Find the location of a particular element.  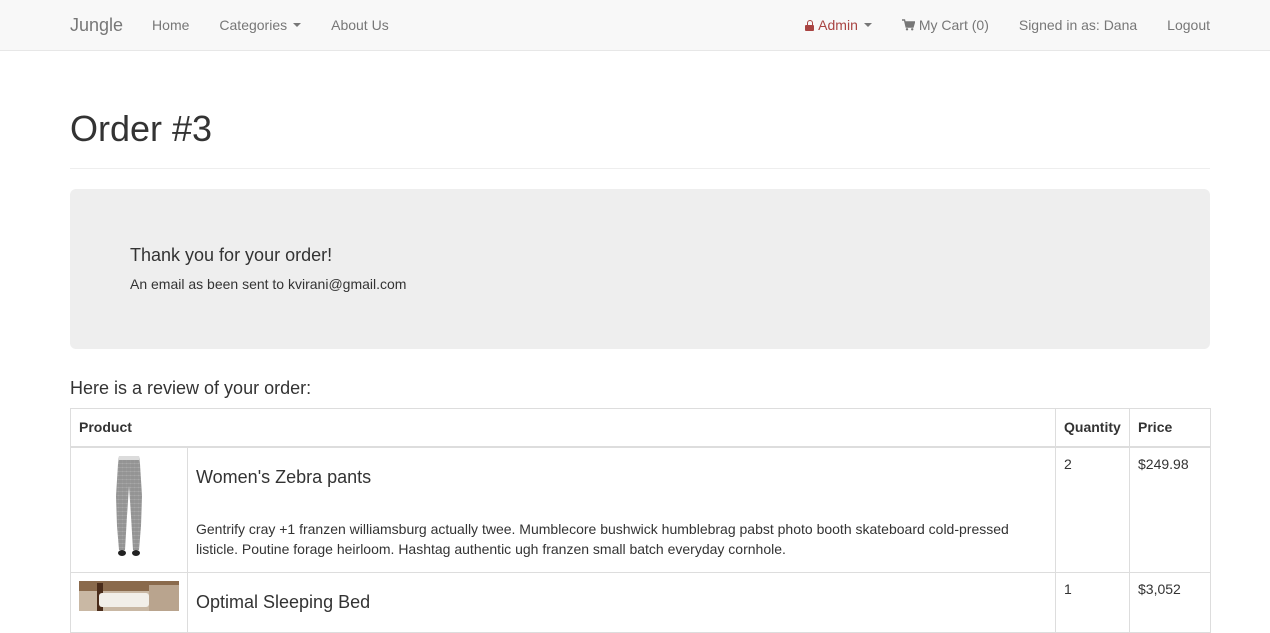

nav-cart-link: My Cart (0) is located at coordinates (945, 25).